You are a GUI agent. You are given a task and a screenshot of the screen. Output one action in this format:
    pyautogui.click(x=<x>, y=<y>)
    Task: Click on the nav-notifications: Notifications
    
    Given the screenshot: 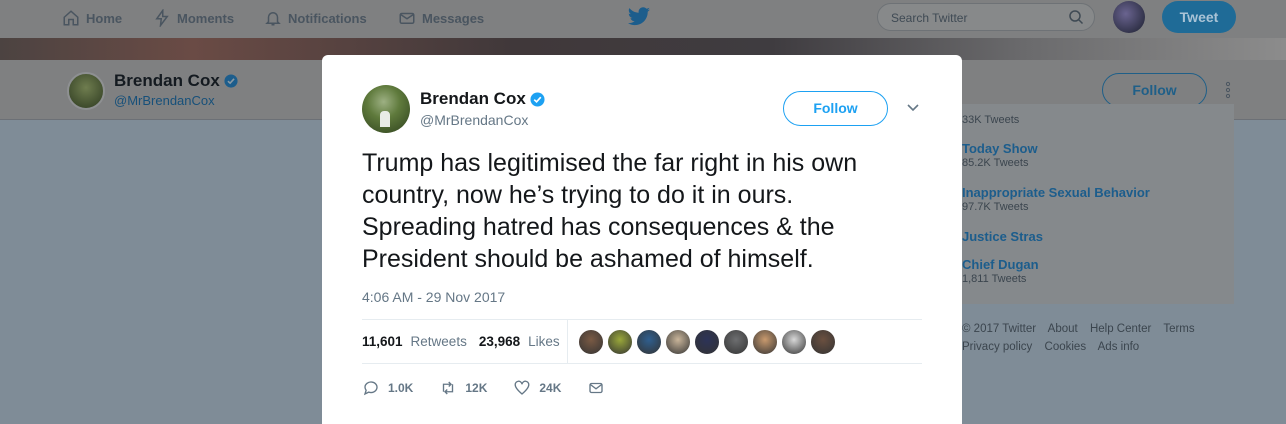 What is the action you would take?
    pyautogui.click(x=315, y=18)
    